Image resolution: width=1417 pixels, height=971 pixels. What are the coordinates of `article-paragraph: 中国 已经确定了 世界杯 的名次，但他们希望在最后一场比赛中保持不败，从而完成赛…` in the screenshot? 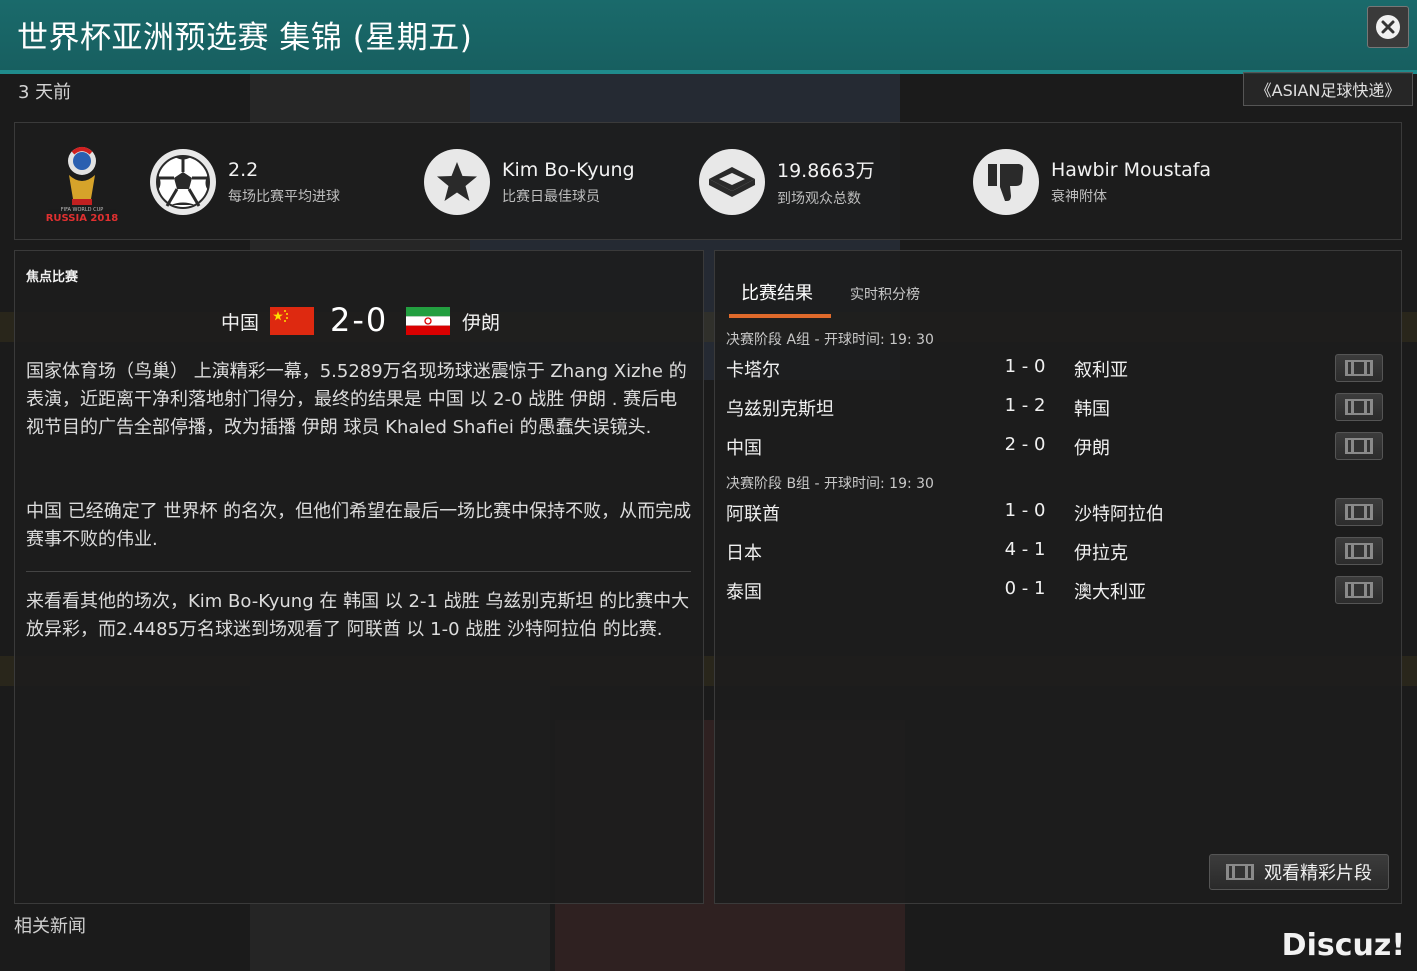 It's located at (359, 525).